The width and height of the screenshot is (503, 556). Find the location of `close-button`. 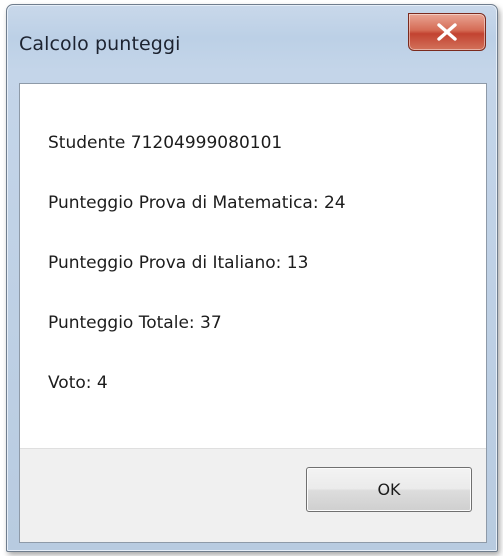

close-button is located at coordinates (447, 32).